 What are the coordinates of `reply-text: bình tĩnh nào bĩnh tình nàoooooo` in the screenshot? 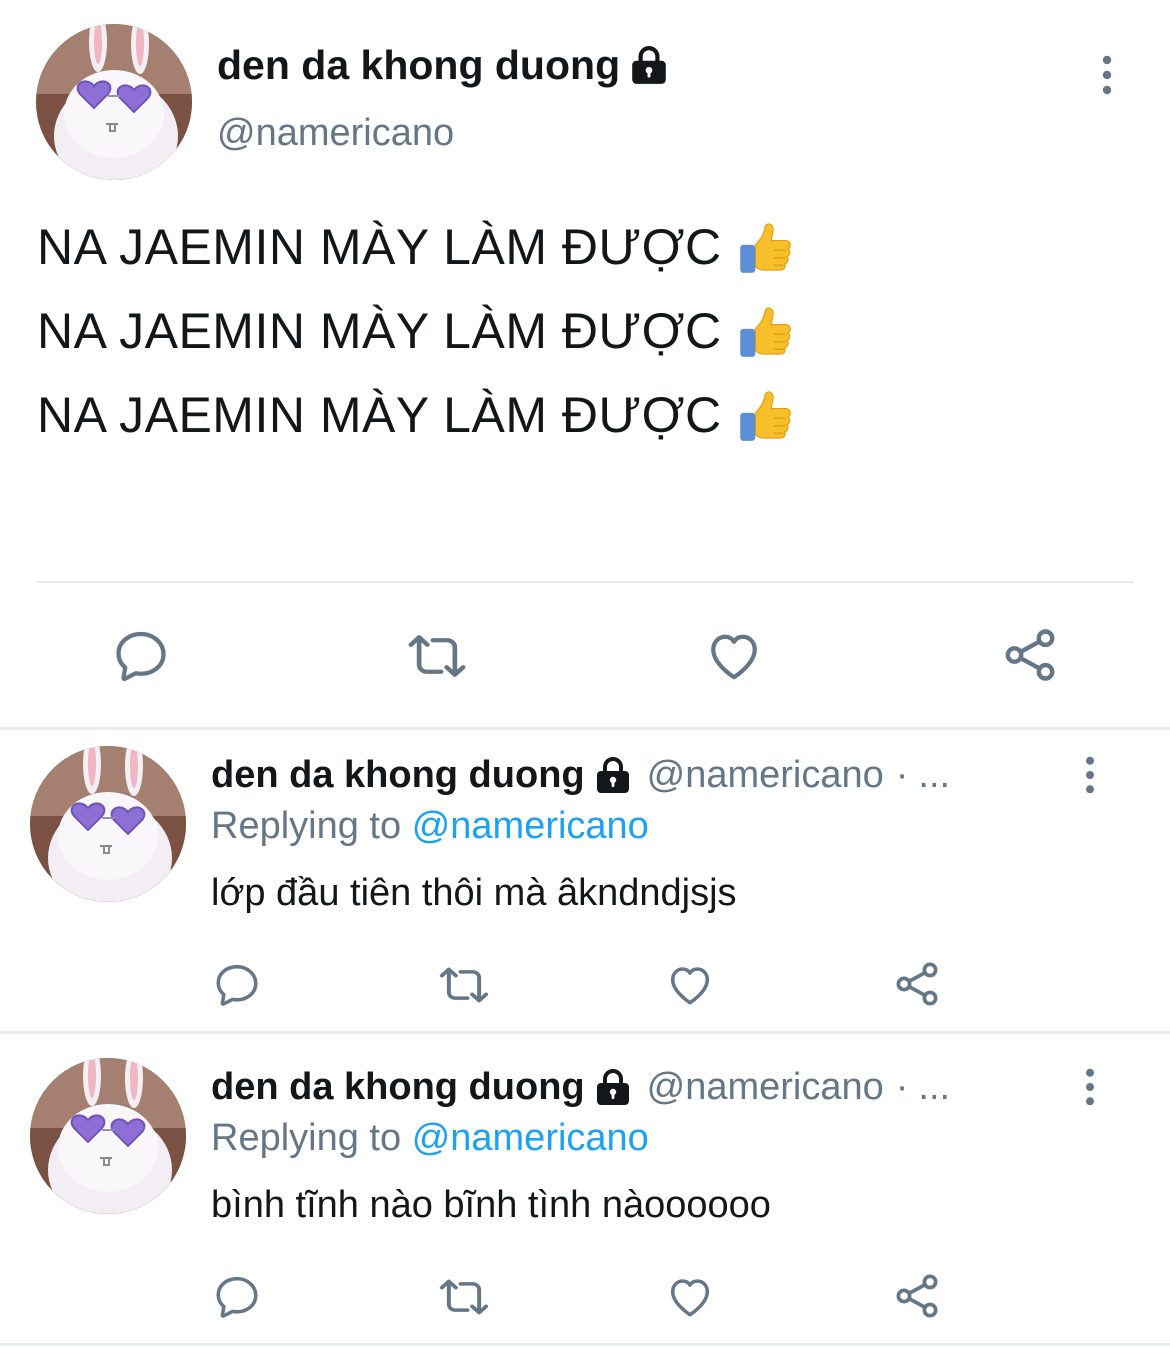 It's located at (491, 1205).